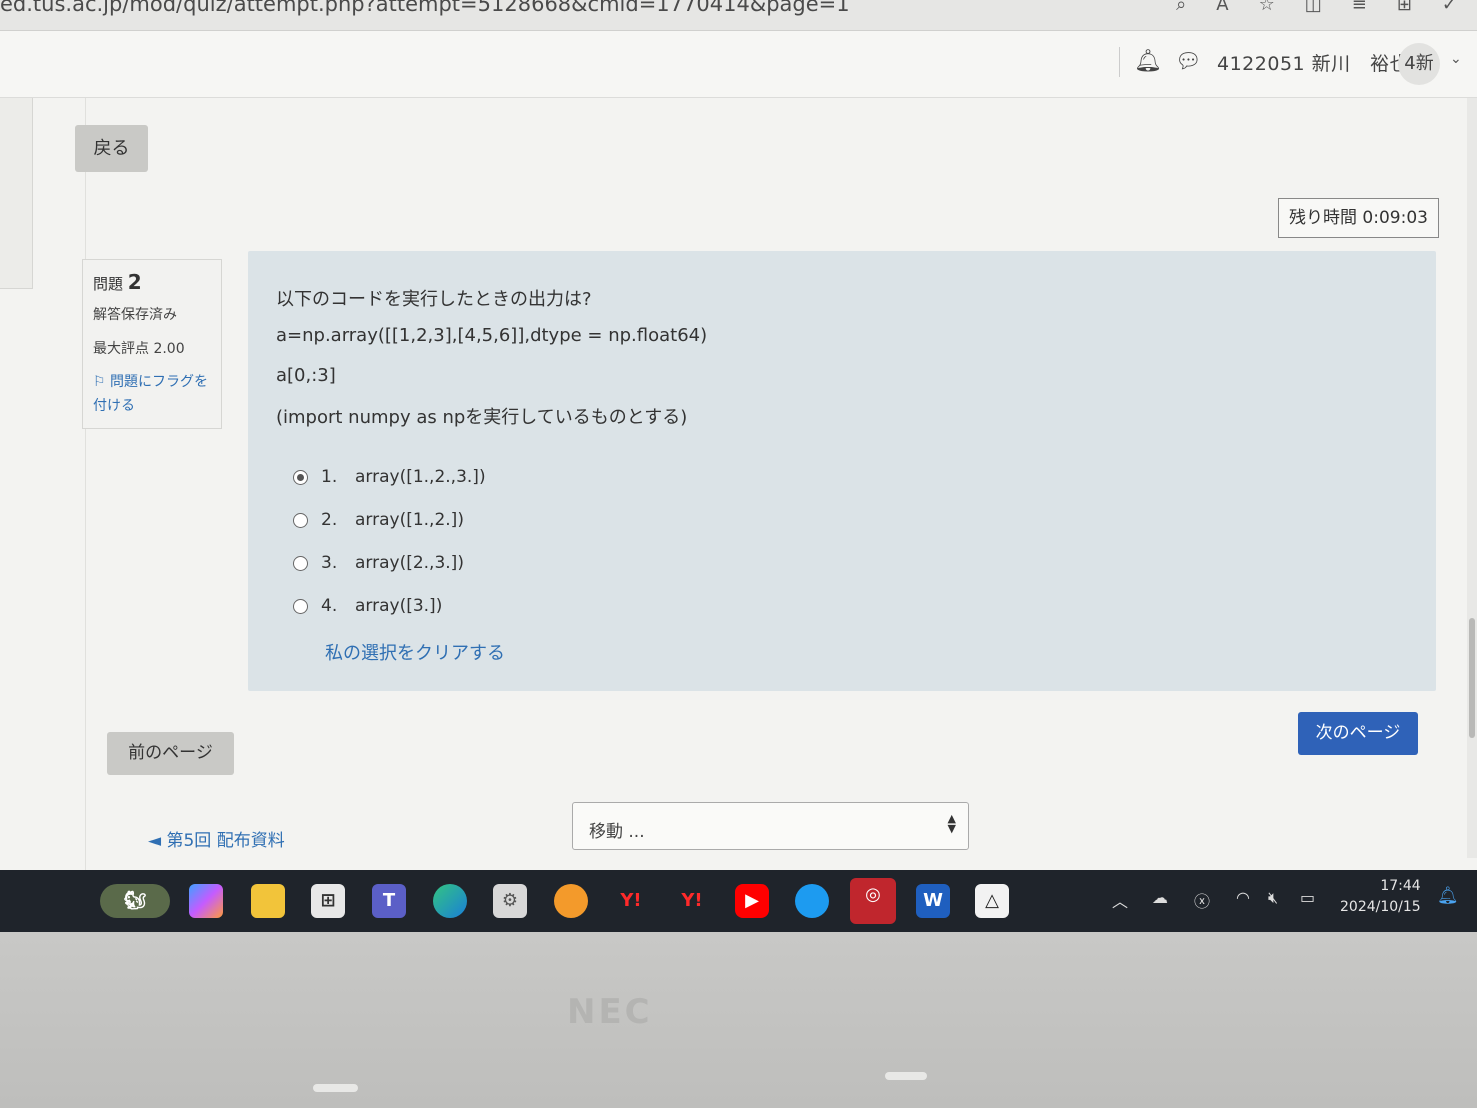  I want to click on file-explorer-icon, so click(268, 901).